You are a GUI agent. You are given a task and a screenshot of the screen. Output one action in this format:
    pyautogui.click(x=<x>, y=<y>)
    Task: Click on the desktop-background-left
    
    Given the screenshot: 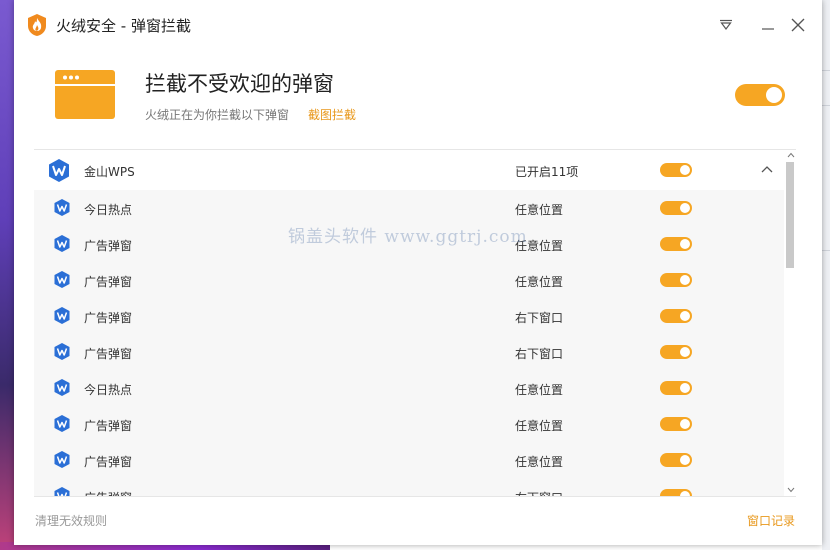 What is the action you would take?
    pyautogui.click(x=7, y=275)
    